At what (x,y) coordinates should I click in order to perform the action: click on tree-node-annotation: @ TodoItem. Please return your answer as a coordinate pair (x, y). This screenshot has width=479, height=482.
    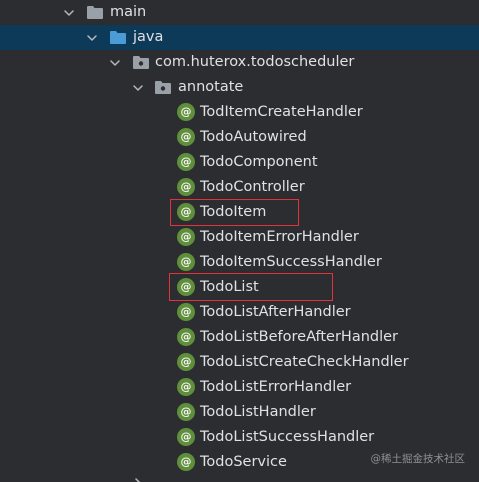
    Looking at the image, I should click on (239, 212).